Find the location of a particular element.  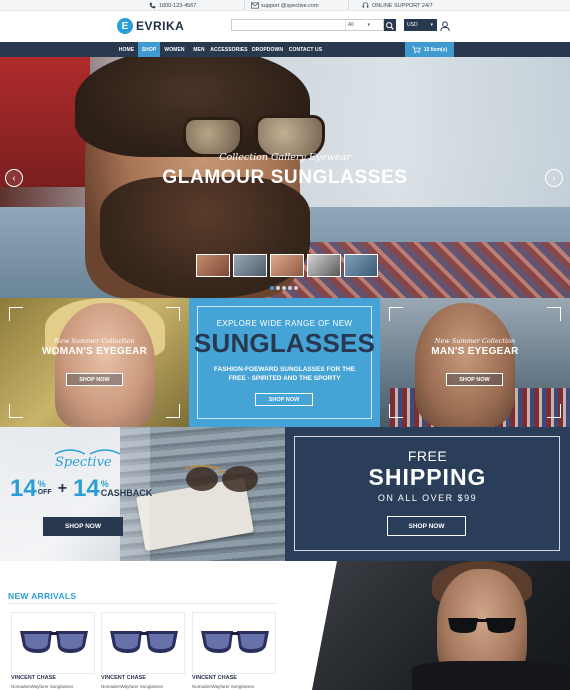

logo-text: EVRIKA is located at coordinates (160, 26).